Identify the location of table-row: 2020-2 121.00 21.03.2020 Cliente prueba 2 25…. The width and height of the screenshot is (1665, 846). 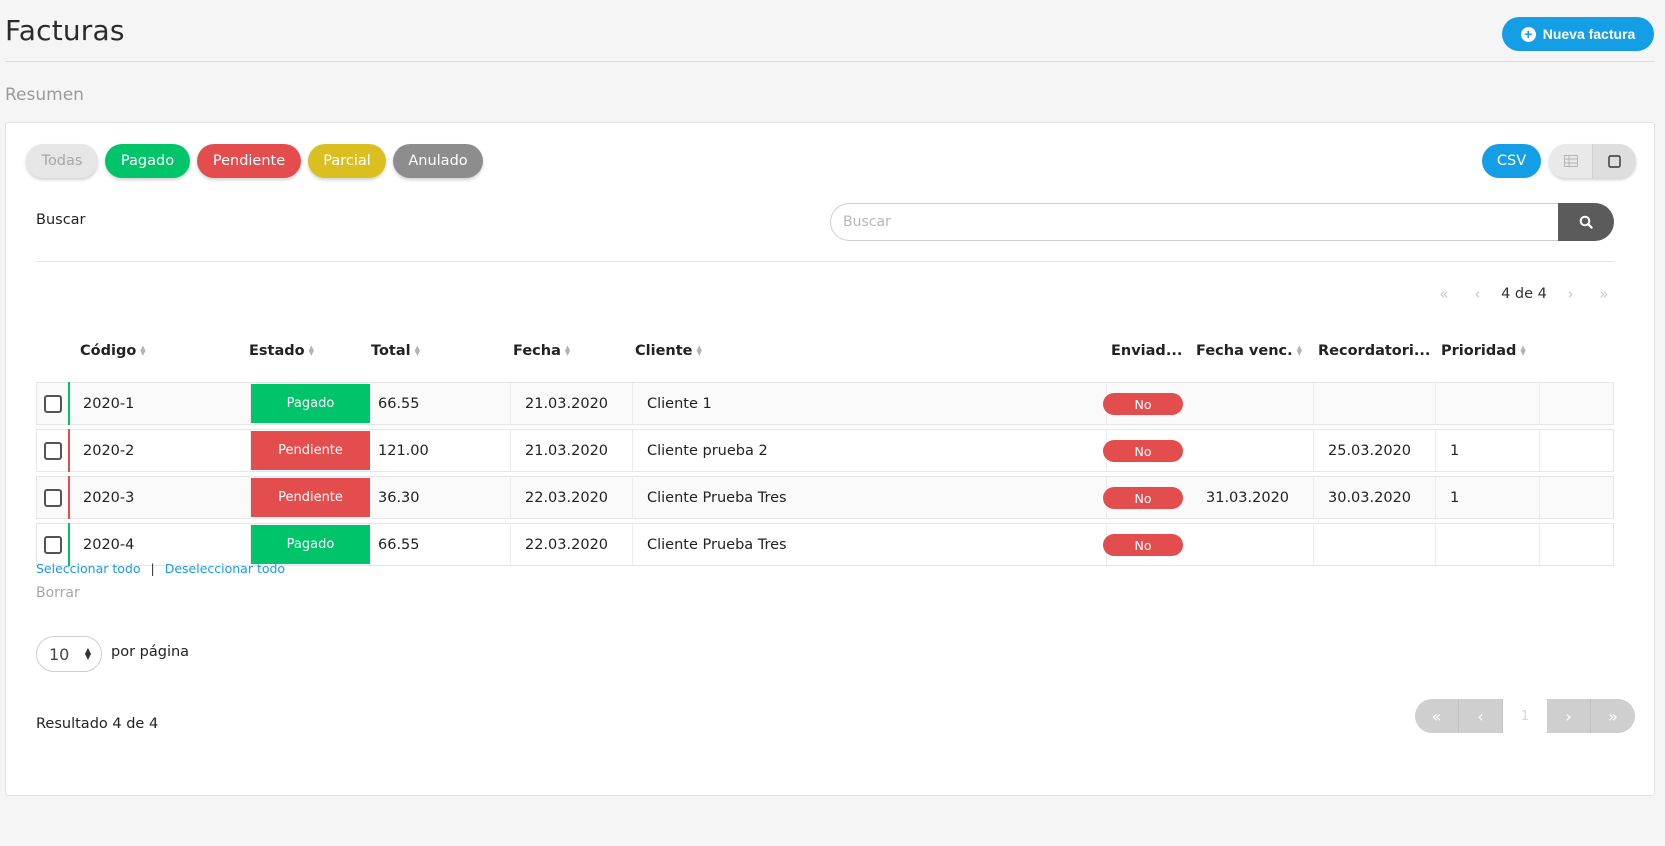
(825, 450).